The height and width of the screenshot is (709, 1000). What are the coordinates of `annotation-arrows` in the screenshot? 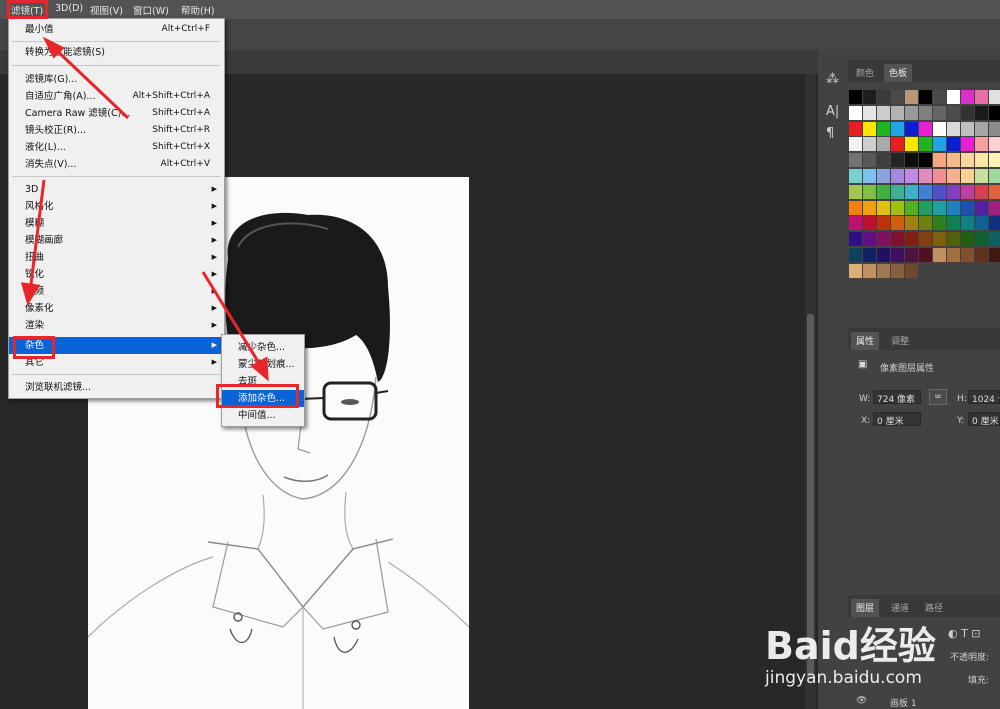 It's located at (144, 209).